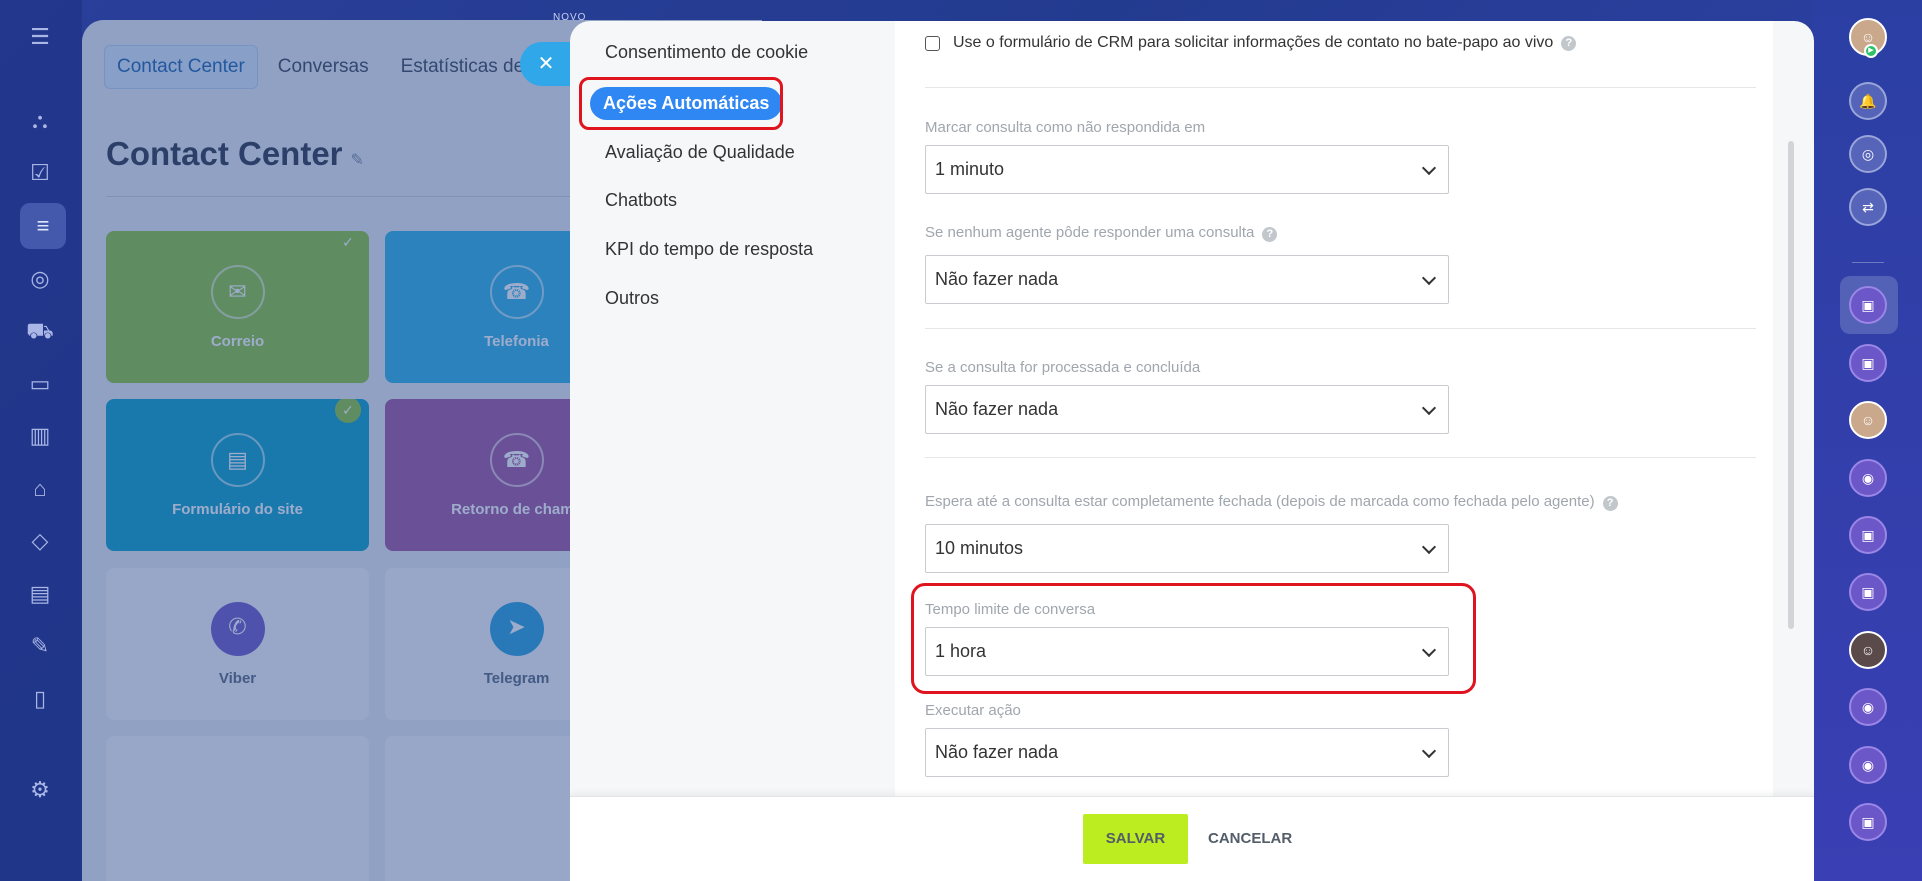 Image resolution: width=1922 pixels, height=881 pixels. Describe the element at coordinates (641, 200) in the screenshot. I see `nav-item-chatbots: Chatbots` at that location.